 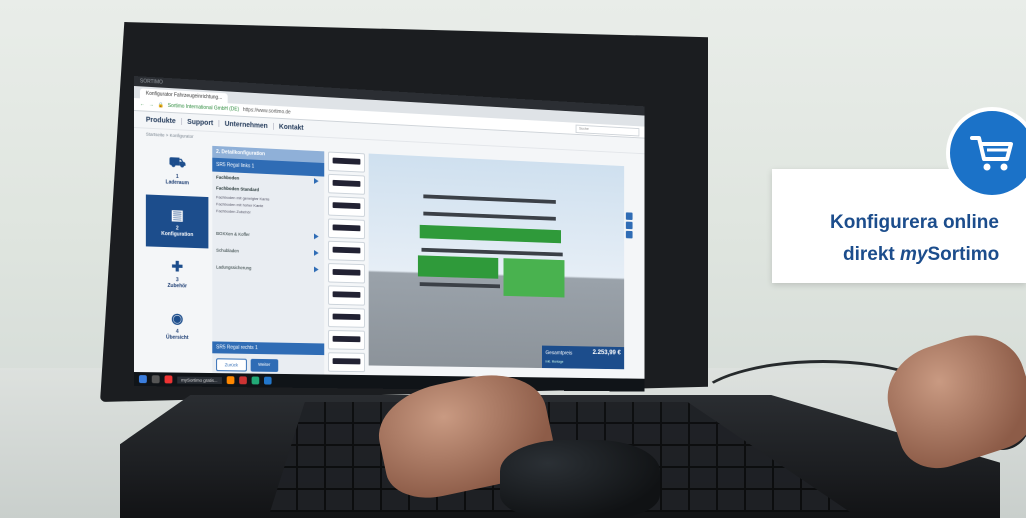 I want to click on step-zubehoer: ✚ 3 Zubehör, so click(x=177, y=272).